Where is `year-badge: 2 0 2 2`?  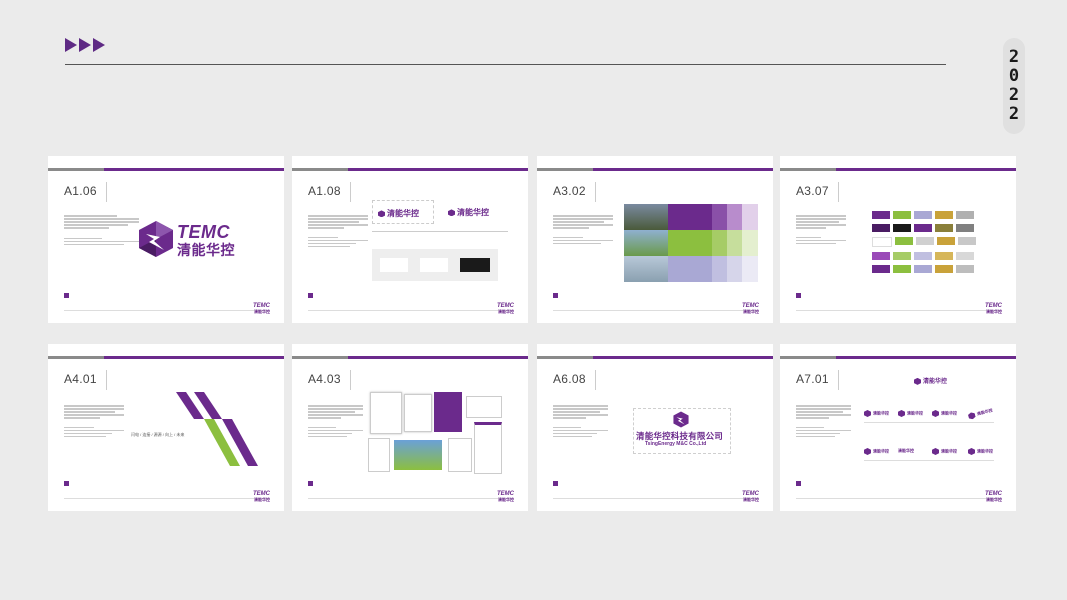 year-badge: 2 0 2 2 is located at coordinates (1014, 86).